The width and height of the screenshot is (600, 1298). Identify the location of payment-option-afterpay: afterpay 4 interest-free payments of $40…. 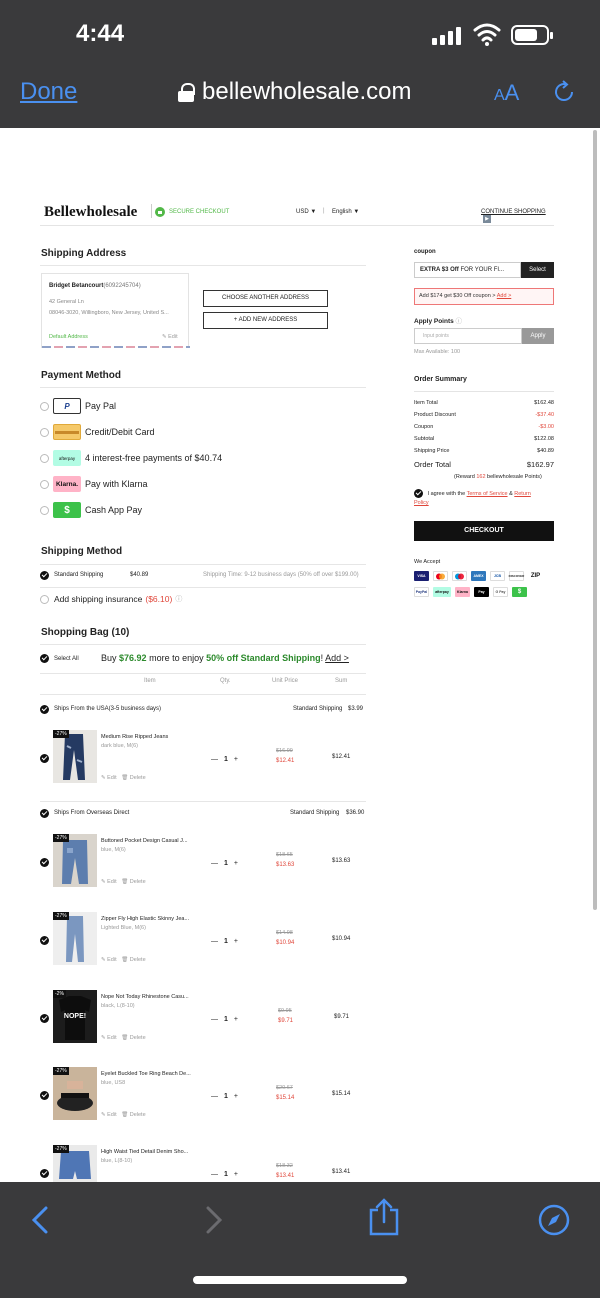
(131, 458).